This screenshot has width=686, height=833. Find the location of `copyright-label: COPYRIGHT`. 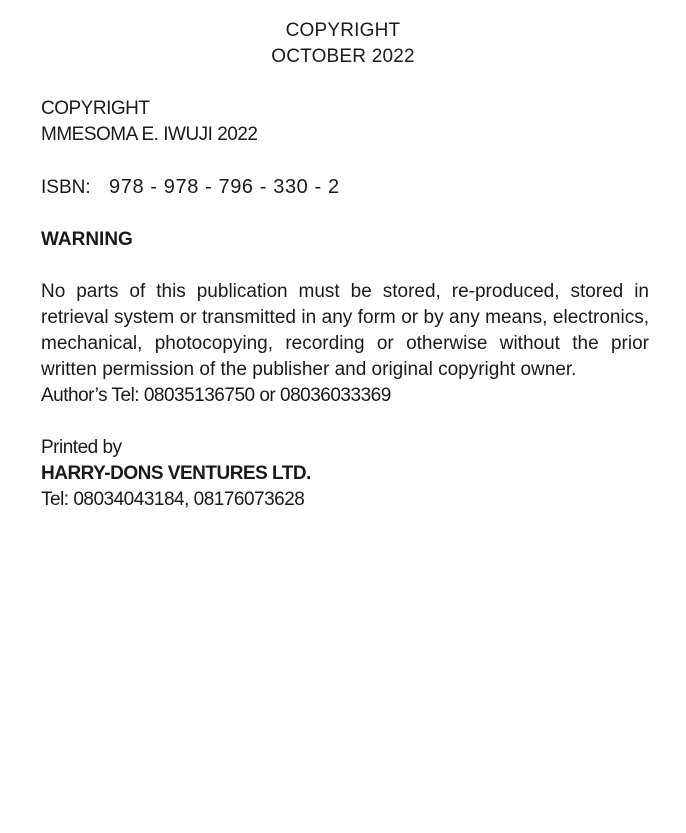

copyright-label: COPYRIGHT is located at coordinates (95, 108).